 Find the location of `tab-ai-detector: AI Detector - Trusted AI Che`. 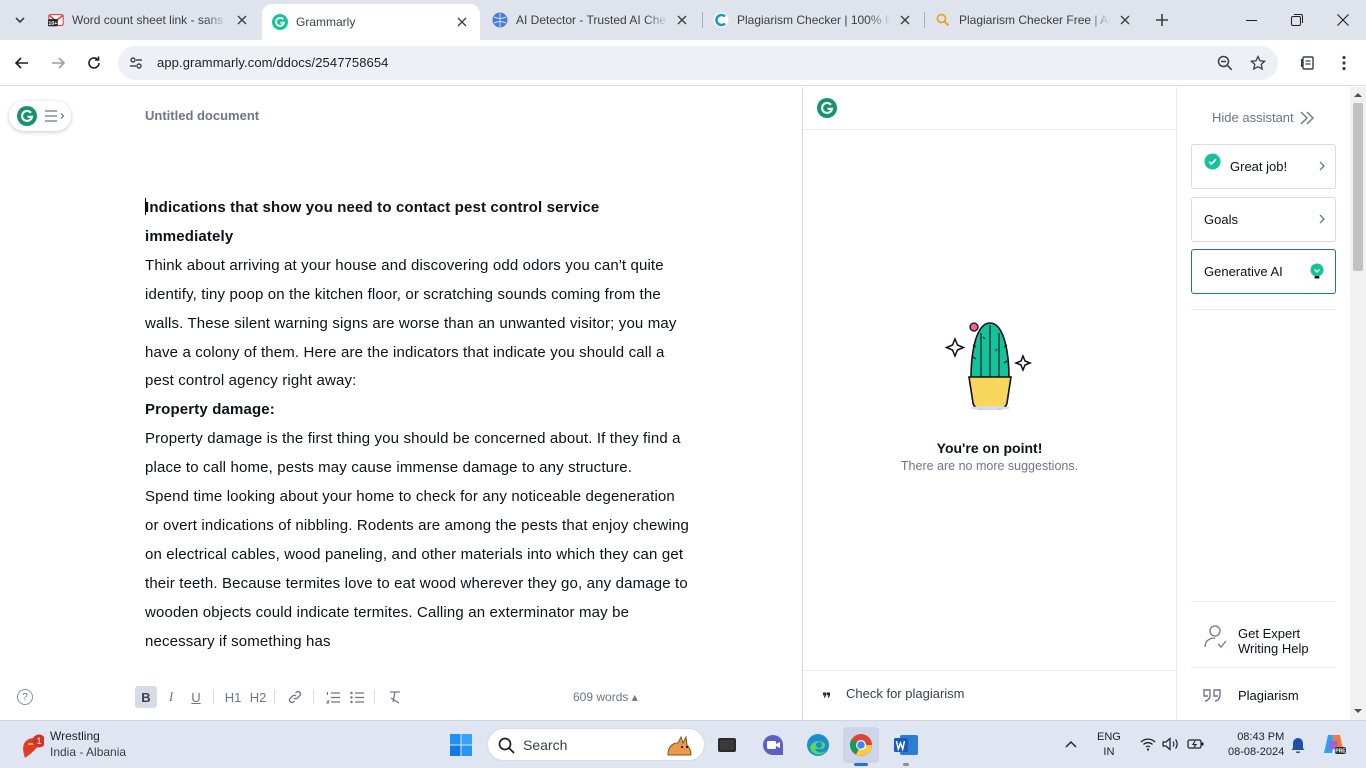

tab-ai-detector: AI Detector - Trusted AI Che is located at coordinates (591, 20).